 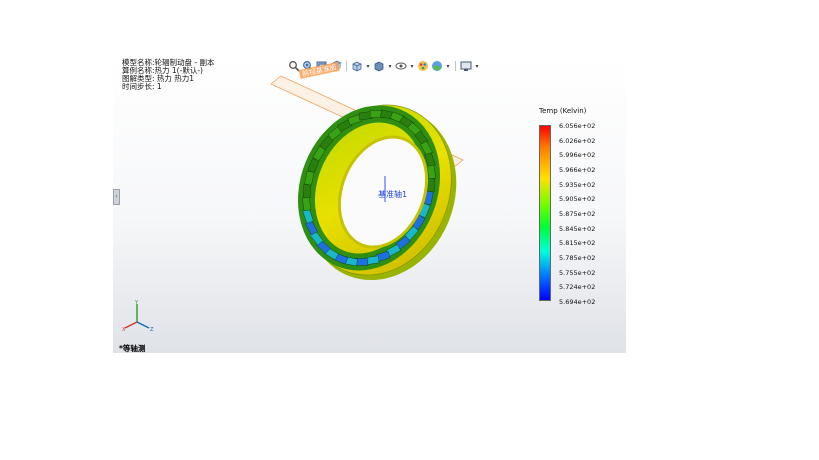 What do you see at coordinates (545, 213) in the screenshot?
I see `temperature-color-bar` at bounding box center [545, 213].